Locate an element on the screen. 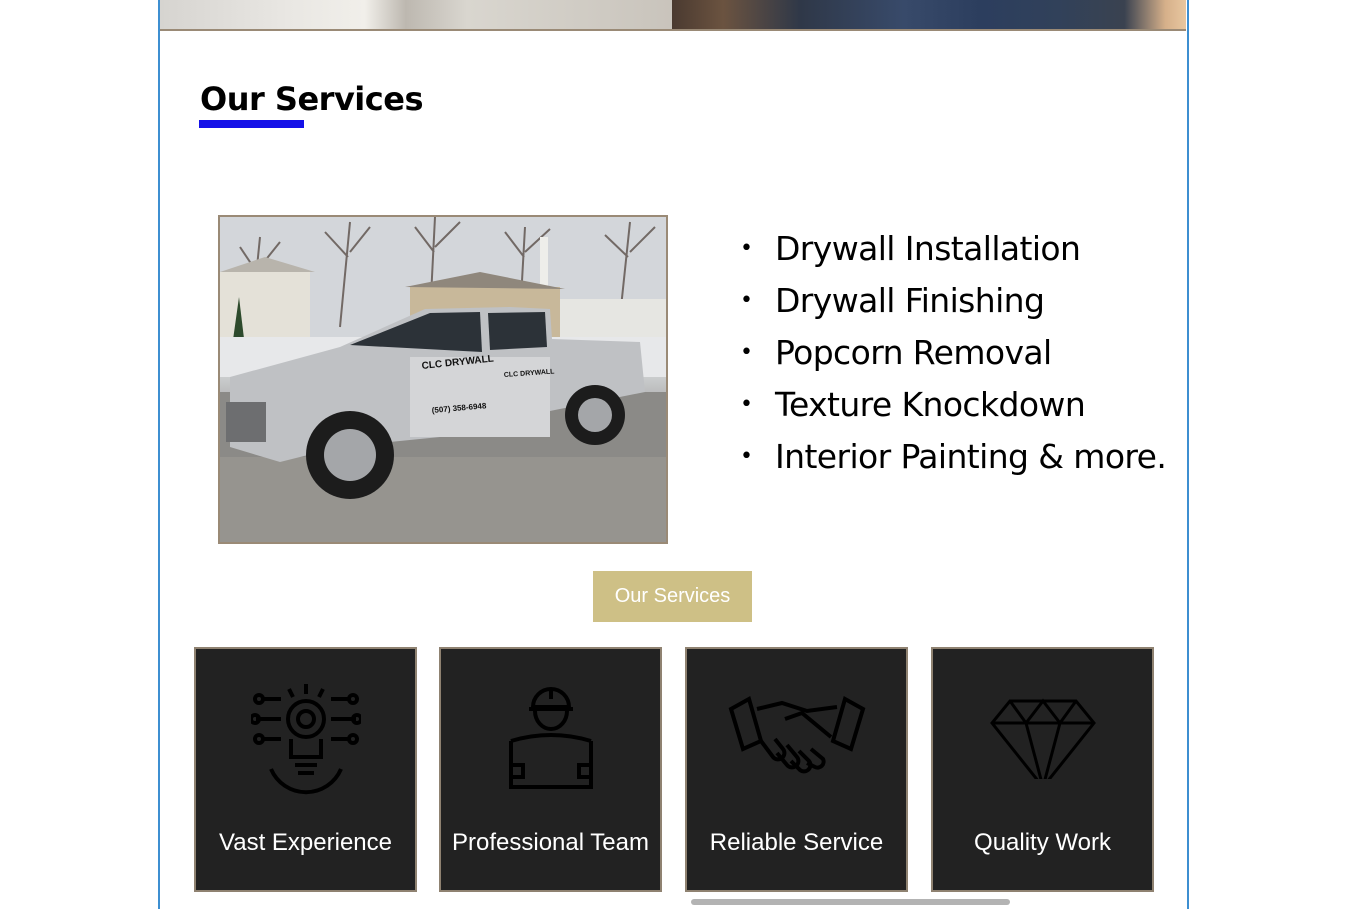  list-item: • Drywall Installation is located at coordinates (953, 254).